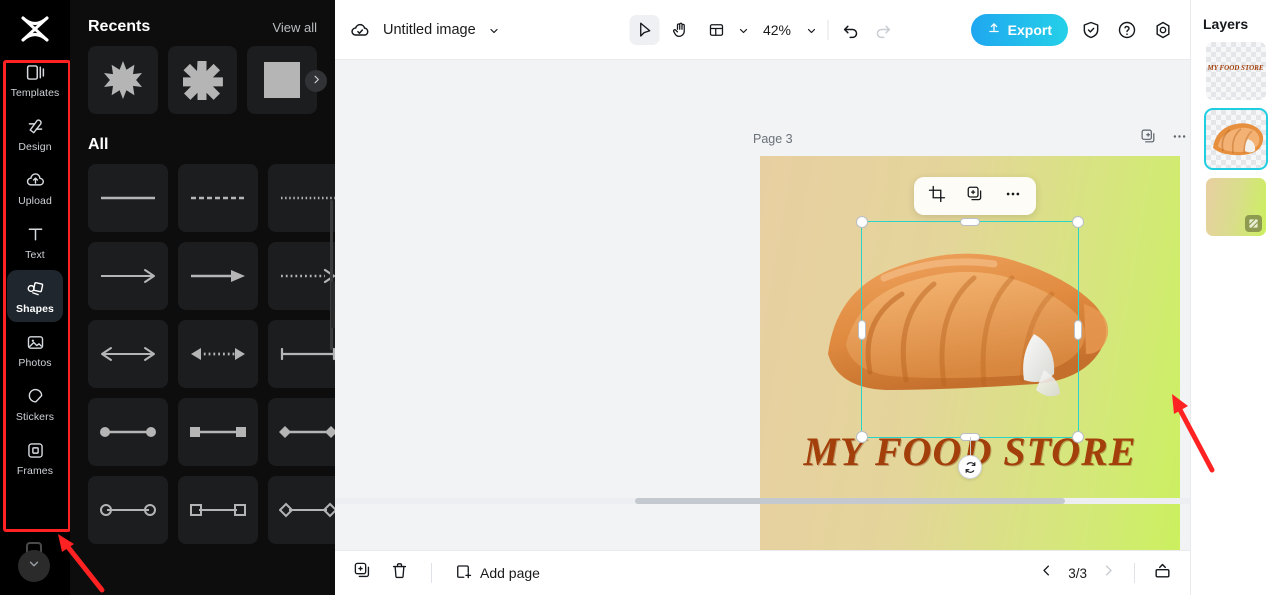 The height and width of the screenshot is (595, 1280). Describe the element at coordinates (1029, 29) in the screenshot. I see `export-label: Export` at that location.